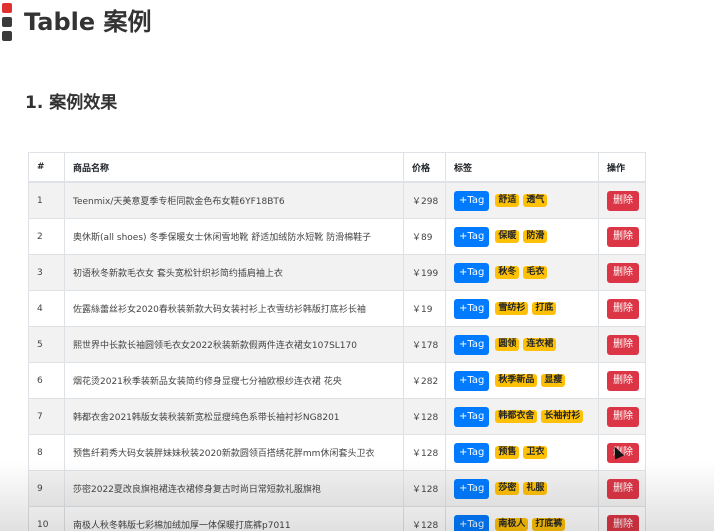  Describe the element at coordinates (512, 524) in the screenshot. I see `tag-badge: 南极人` at that location.